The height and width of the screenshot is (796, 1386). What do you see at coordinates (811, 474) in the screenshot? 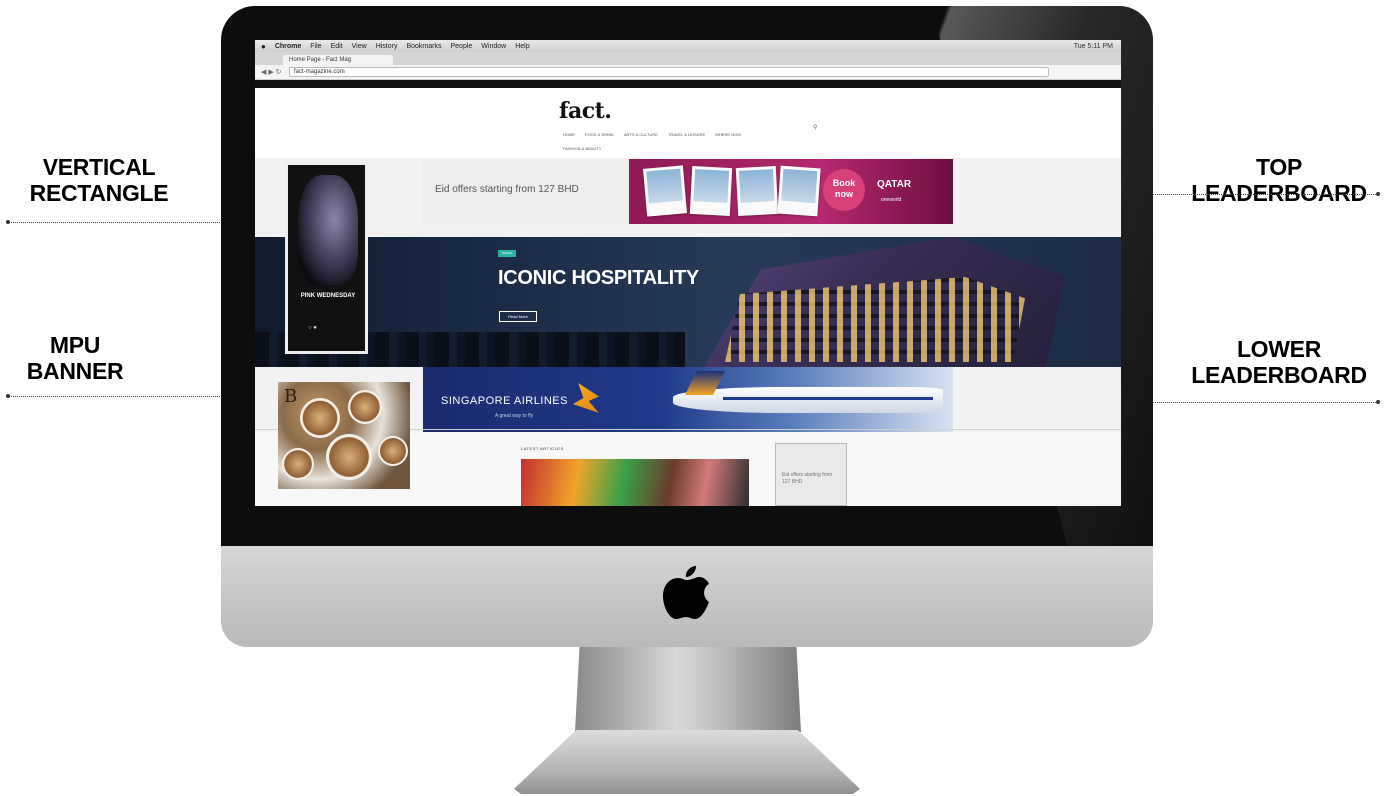
I see `side-ad: Eid offers starting from 127 BHD` at bounding box center [811, 474].